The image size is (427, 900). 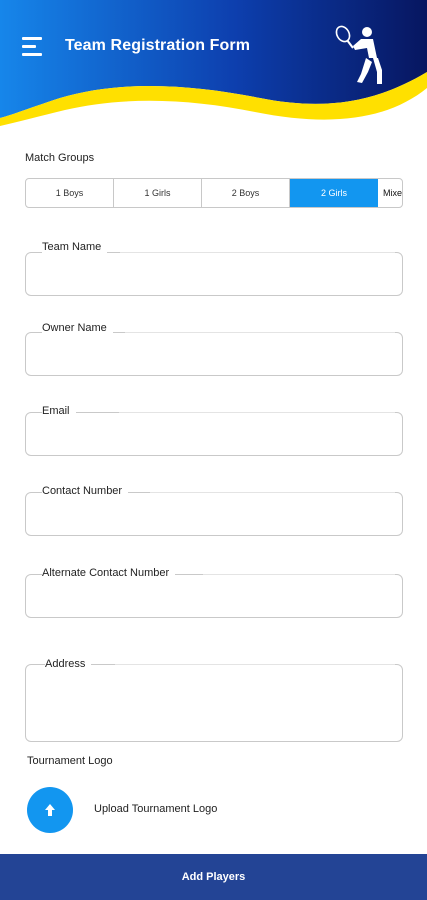 What do you see at coordinates (109, 573) in the screenshot?
I see `alternate-contact-label: Alternate Contact Number` at bounding box center [109, 573].